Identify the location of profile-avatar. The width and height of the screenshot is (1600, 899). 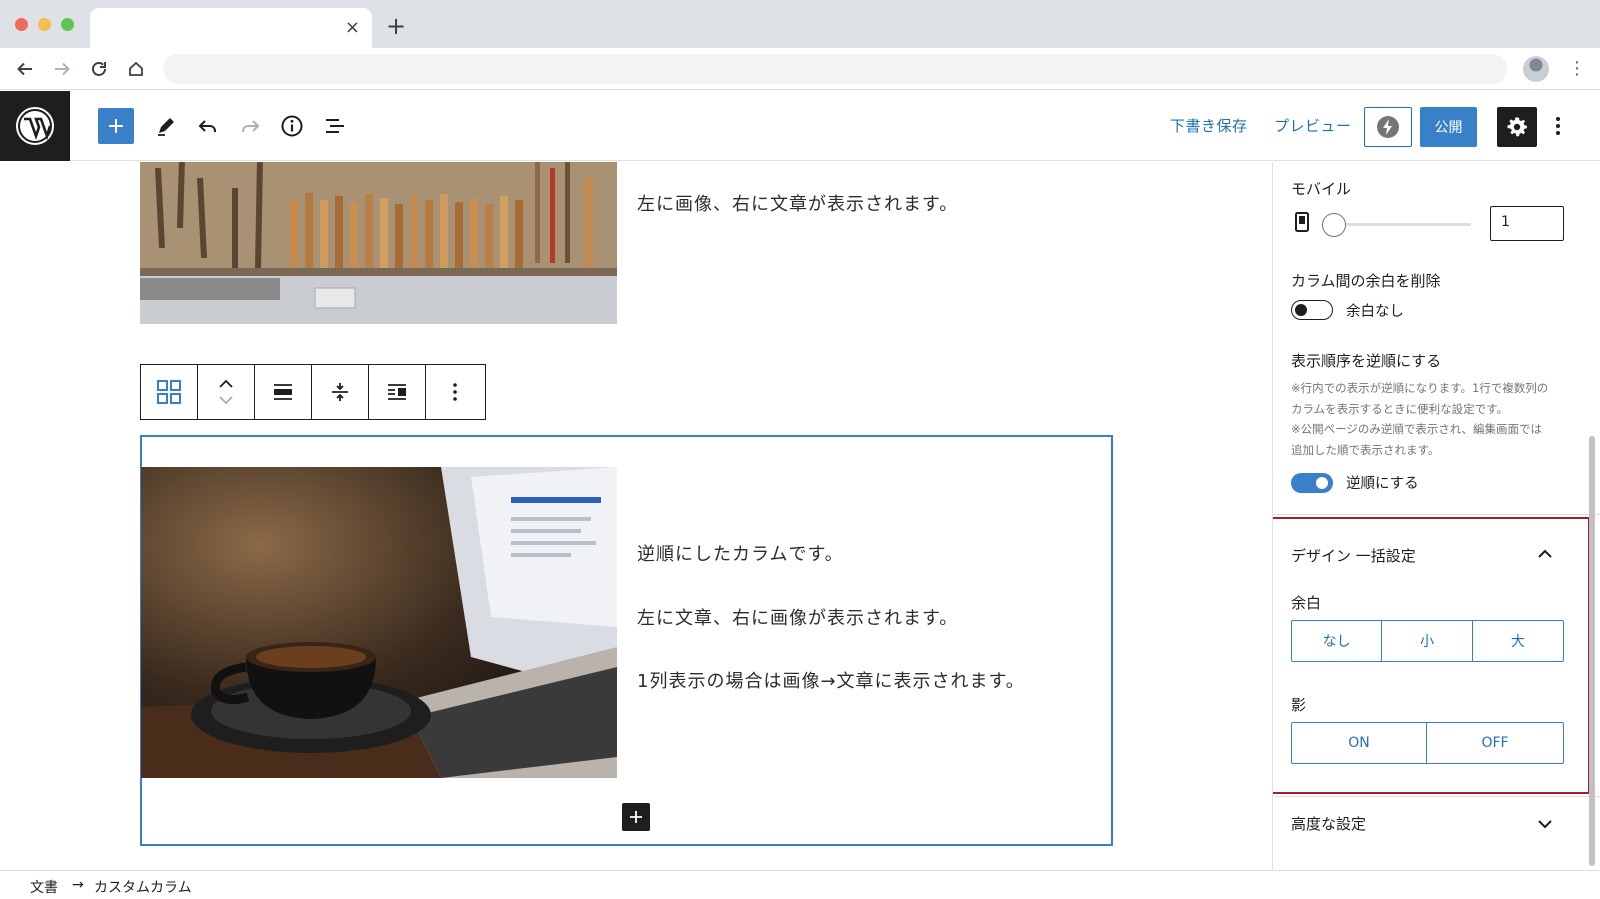
(1536, 69).